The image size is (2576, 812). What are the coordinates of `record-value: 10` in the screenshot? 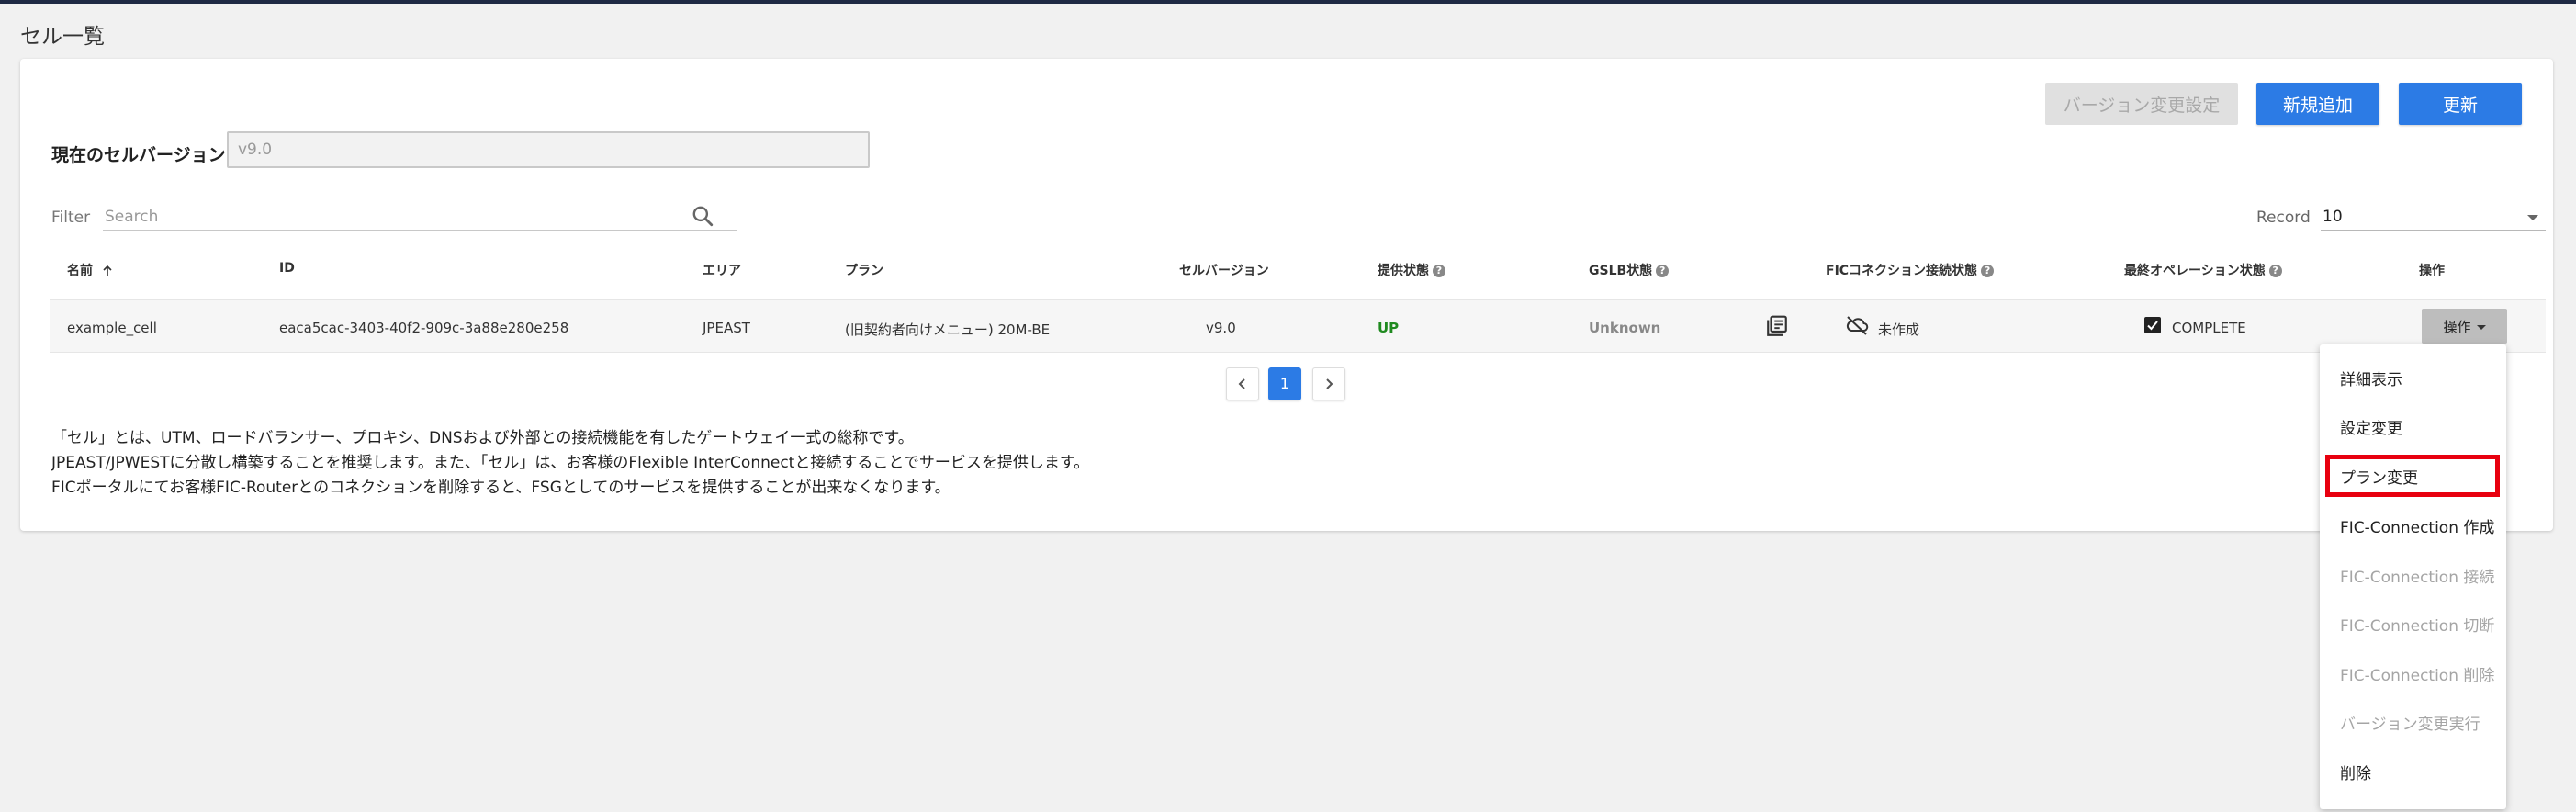 It's located at (2333, 217).